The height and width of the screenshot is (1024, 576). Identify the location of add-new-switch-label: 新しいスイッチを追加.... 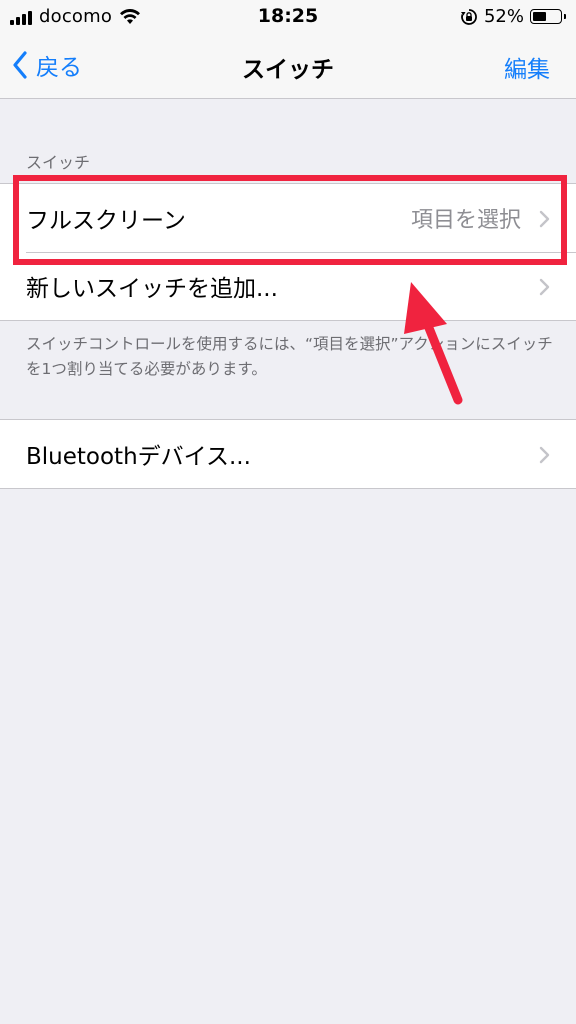
(152, 289).